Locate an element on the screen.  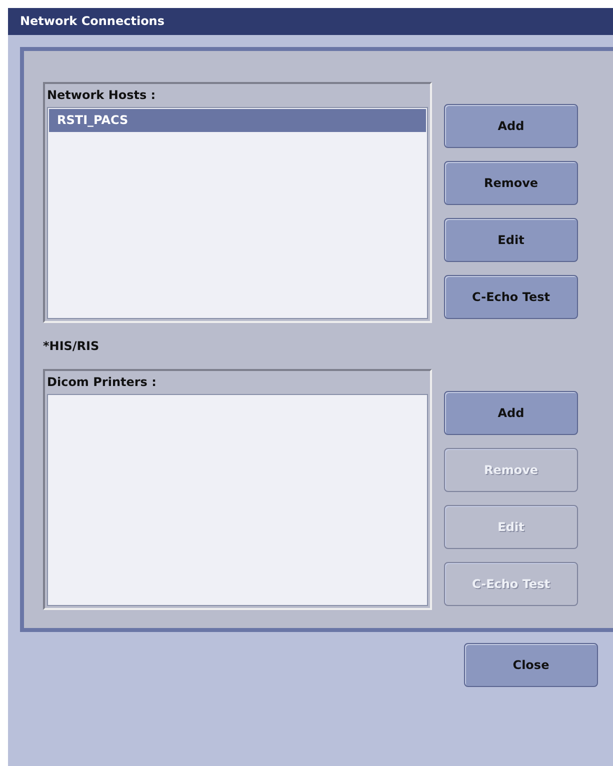
action-button: C-Echo Test is located at coordinates (511, 297).